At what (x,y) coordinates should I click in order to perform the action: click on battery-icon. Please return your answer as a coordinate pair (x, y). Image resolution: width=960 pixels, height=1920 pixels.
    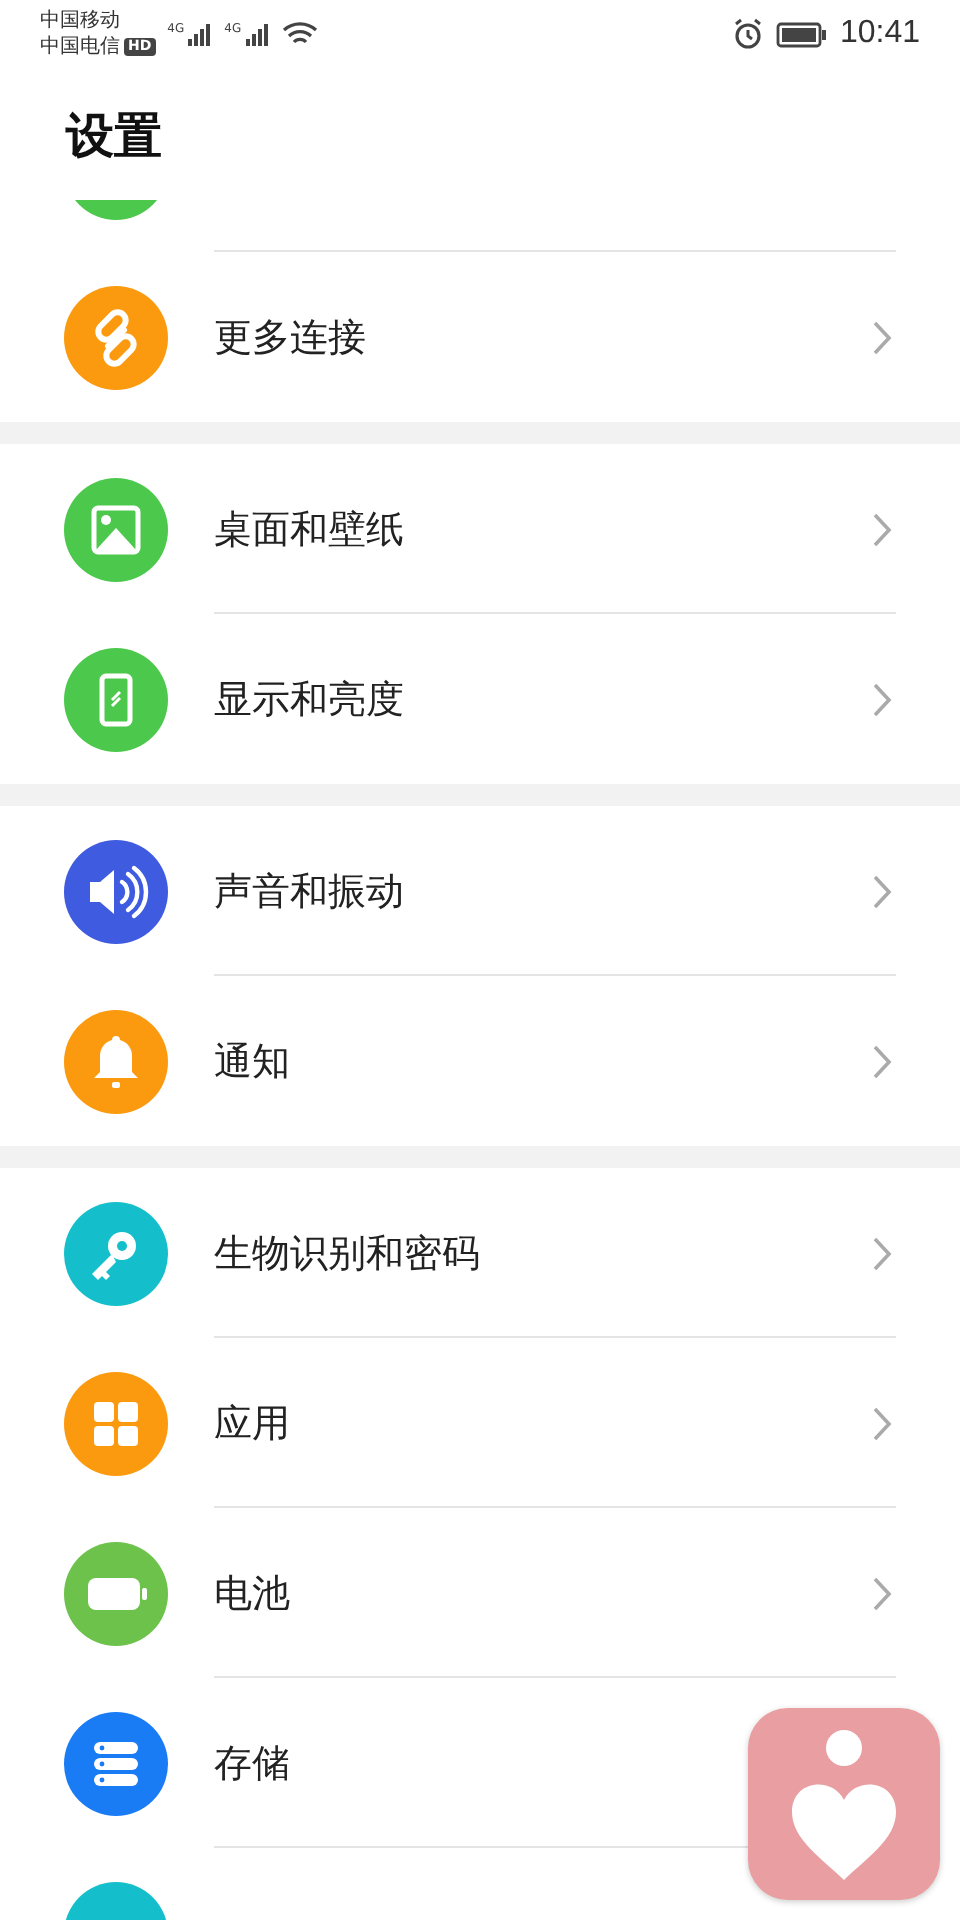
    Looking at the image, I should click on (801, 34).